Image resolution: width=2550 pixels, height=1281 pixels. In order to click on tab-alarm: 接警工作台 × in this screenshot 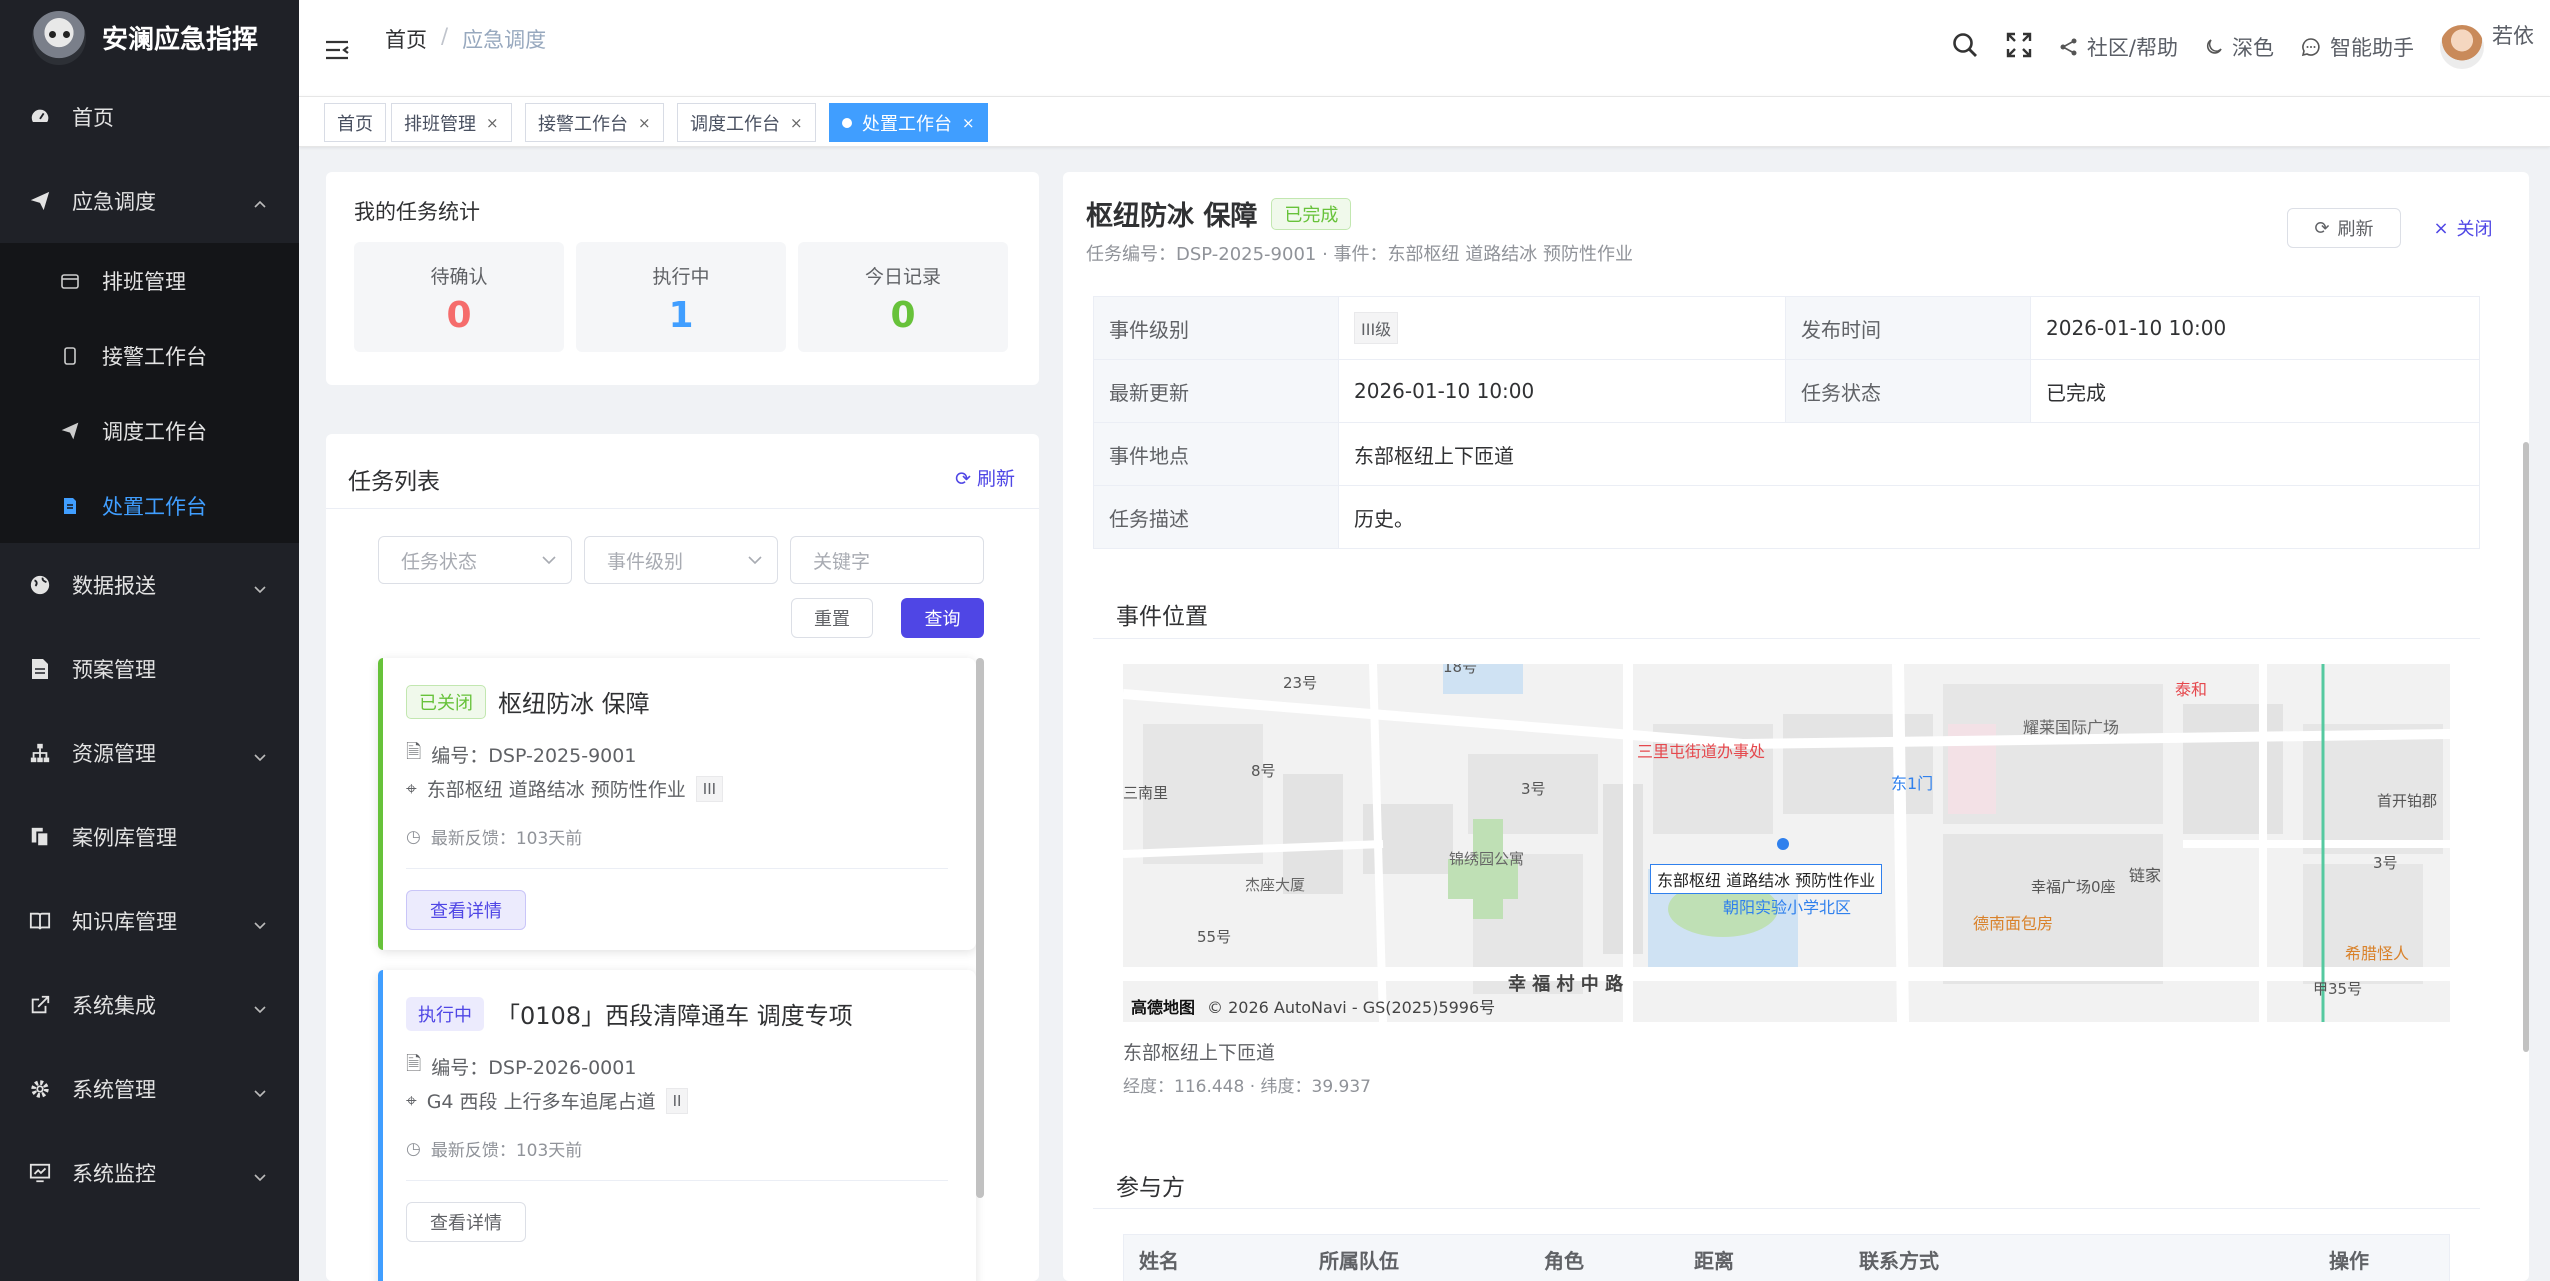, I will do `click(594, 122)`.